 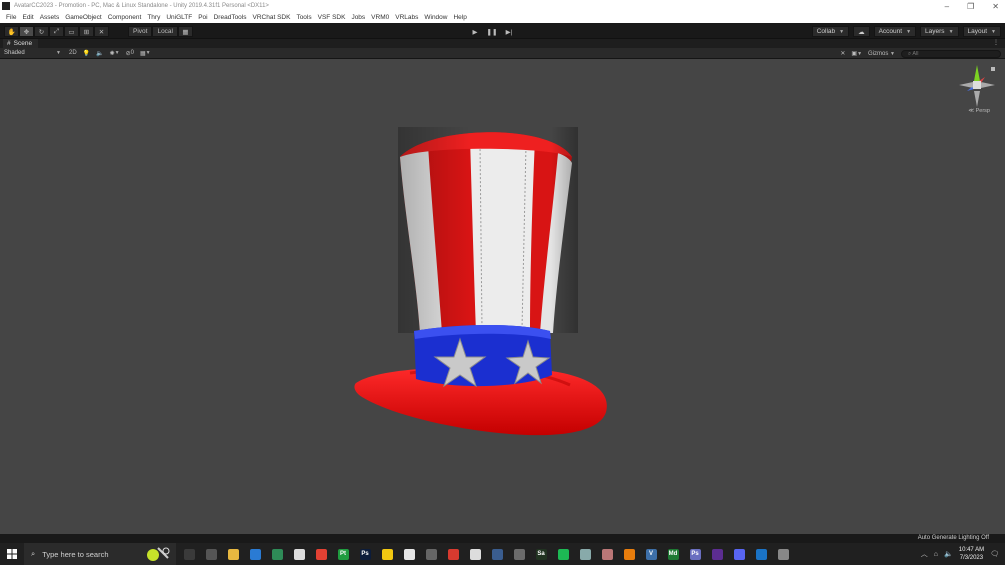 I want to click on menu-jobs: Jobs, so click(x=358, y=17).